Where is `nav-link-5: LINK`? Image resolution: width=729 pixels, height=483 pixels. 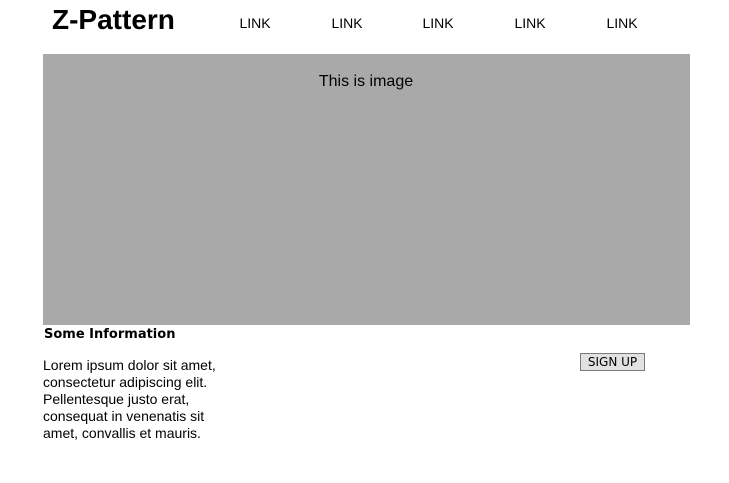 nav-link-5: LINK is located at coordinates (622, 23).